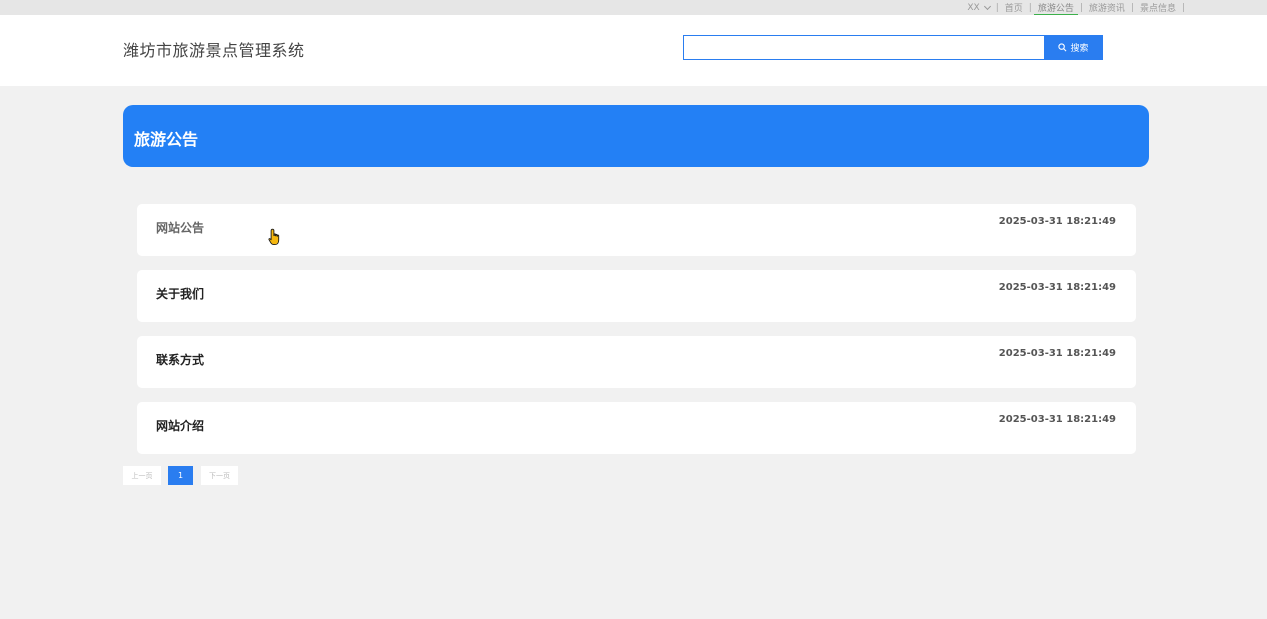  What do you see at coordinates (1158, 7) in the screenshot?
I see `nav-item-scenic-spots: 景点信息` at bounding box center [1158, 7].